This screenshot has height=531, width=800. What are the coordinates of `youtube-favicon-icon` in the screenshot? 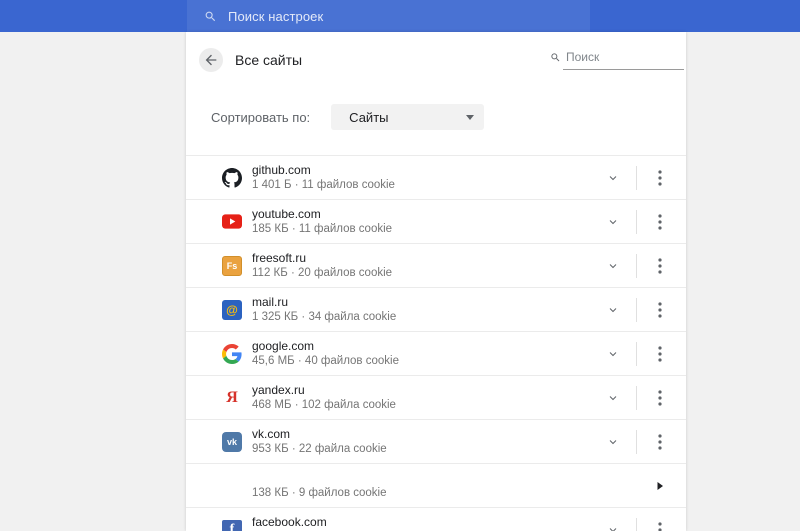 It's located at (232, 222).